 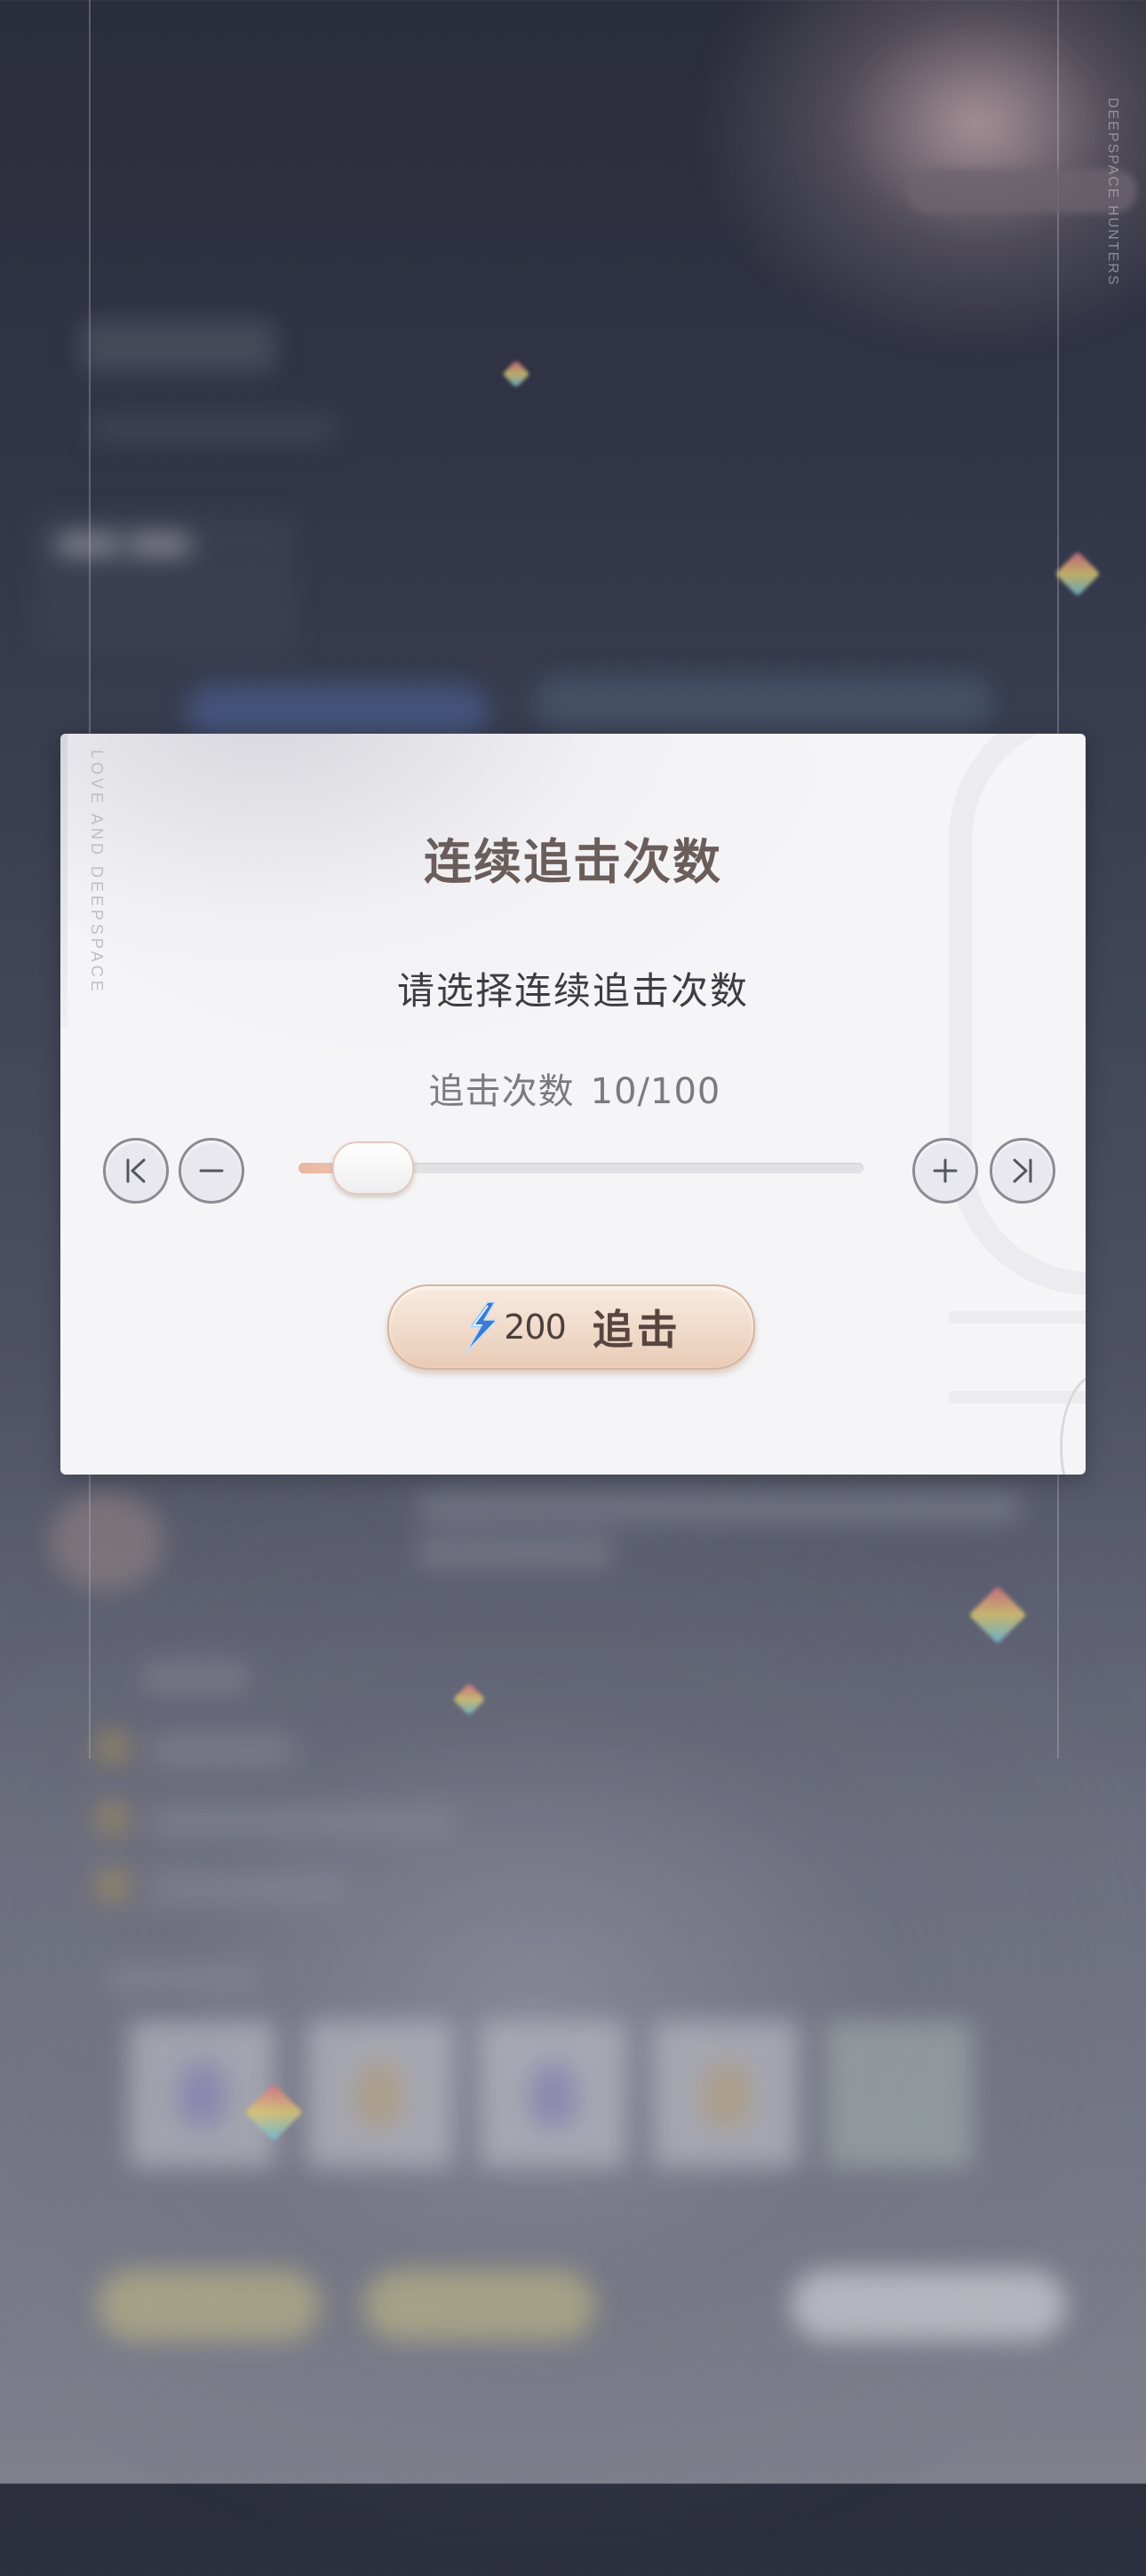 I want to click on minus-icon, so click(x=211, y=1171).